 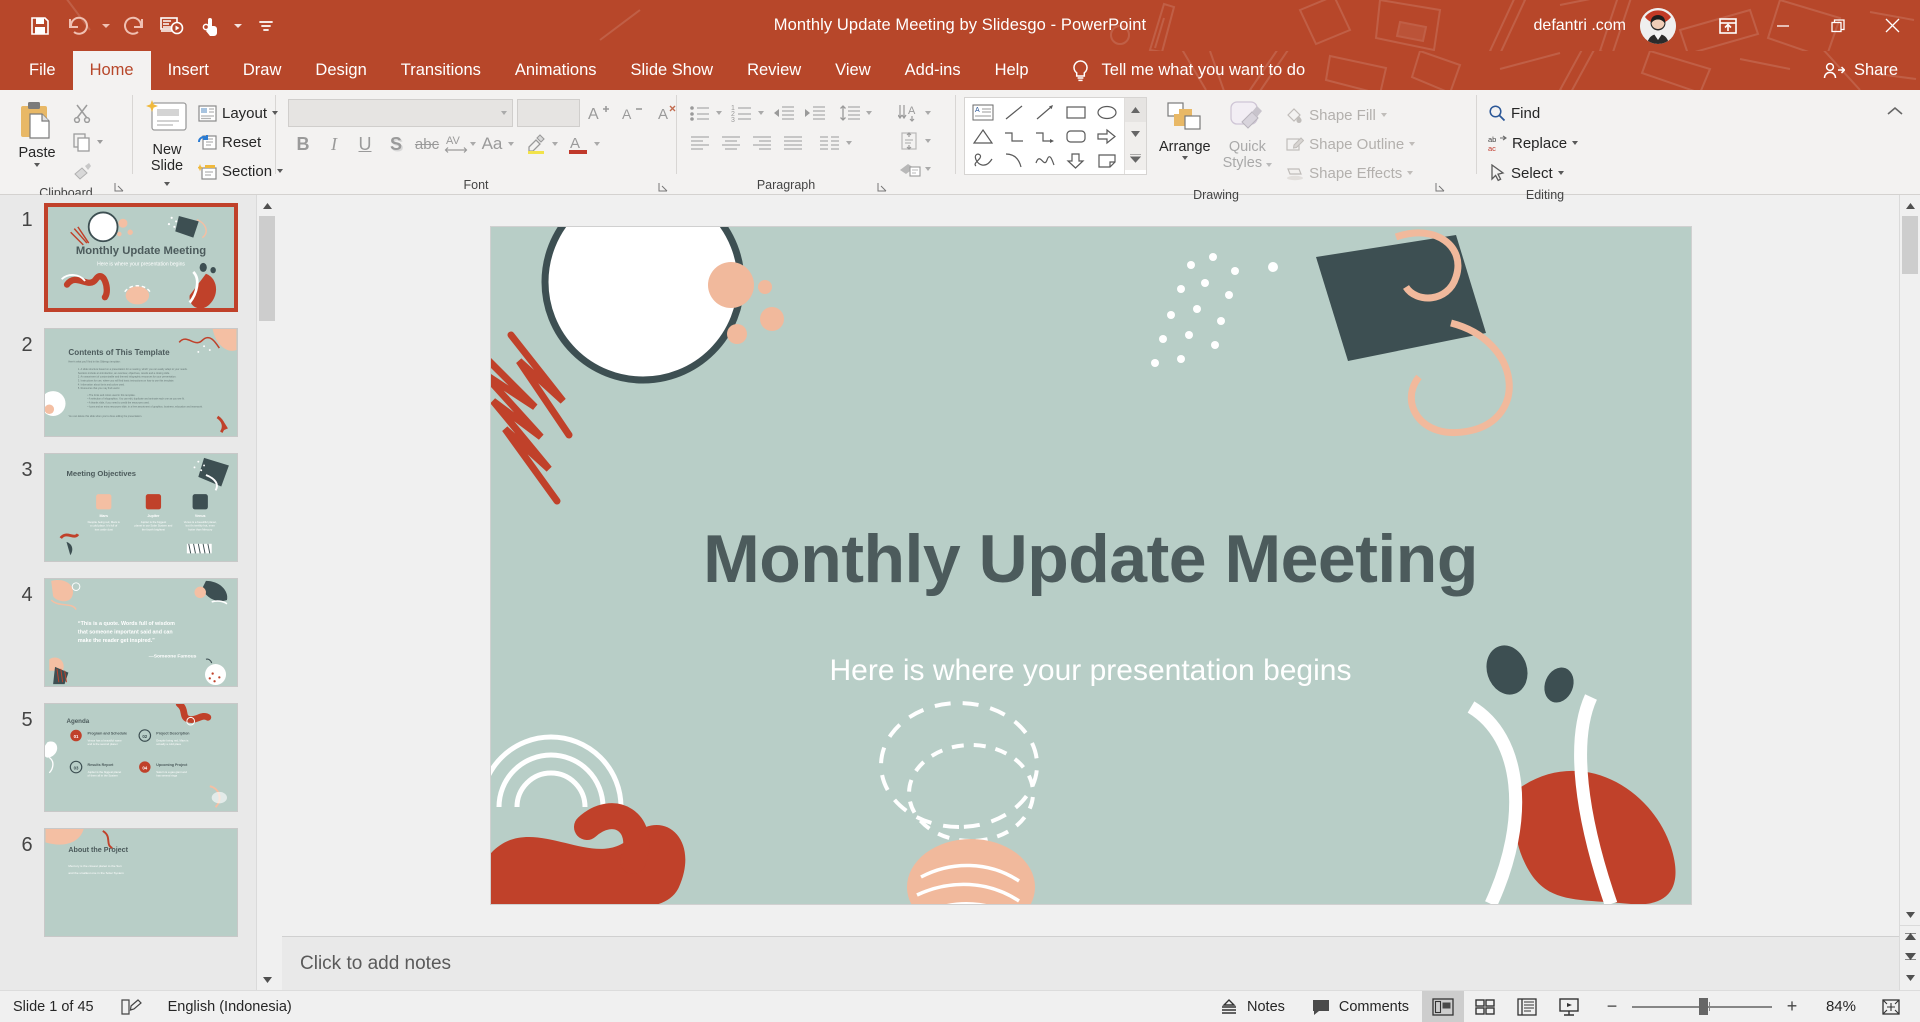 I want to click on zoom-track, so click(x=1702, y=1006).